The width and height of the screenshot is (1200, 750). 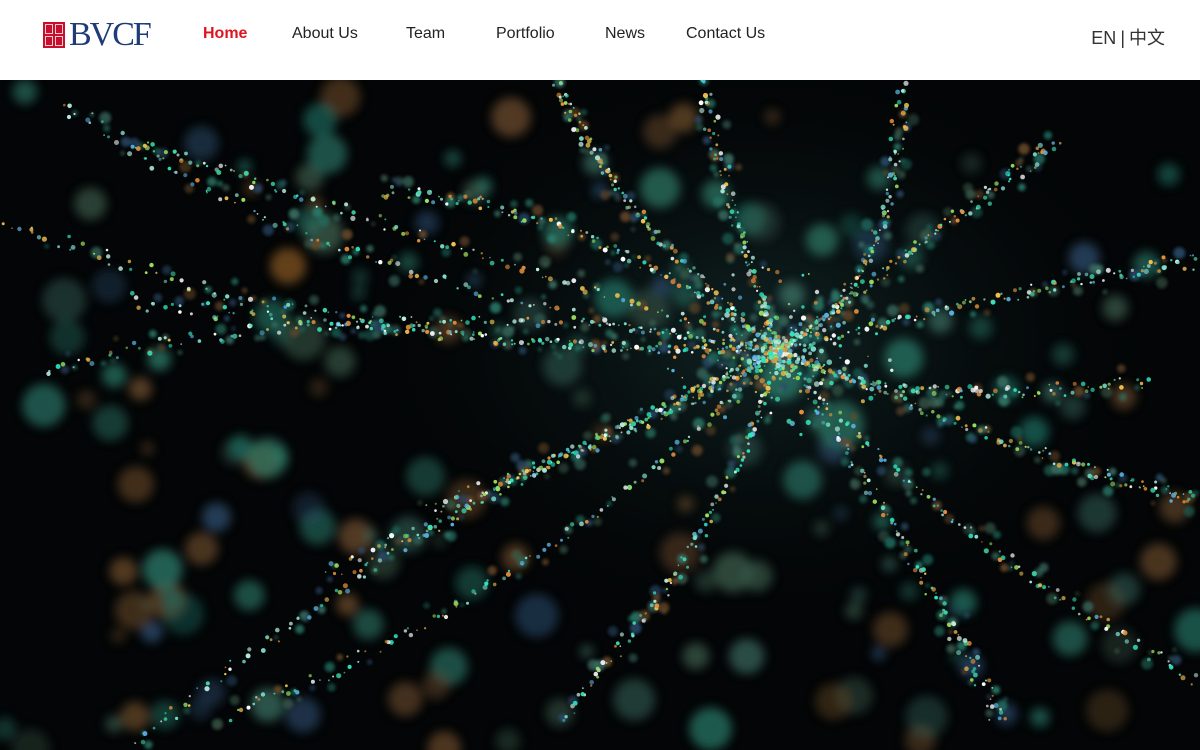 What do you see at coordinates (625, 34) in the screenshot?
I see `nav-news: News` at bounding box center [625, 34].